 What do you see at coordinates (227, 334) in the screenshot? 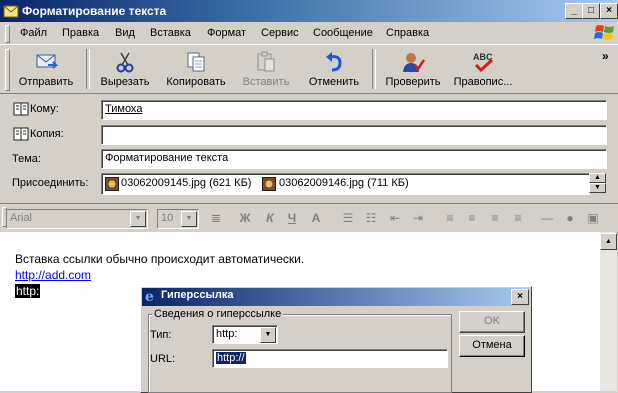
I see `type-select-value: http:` at bounding box center [227, 334].